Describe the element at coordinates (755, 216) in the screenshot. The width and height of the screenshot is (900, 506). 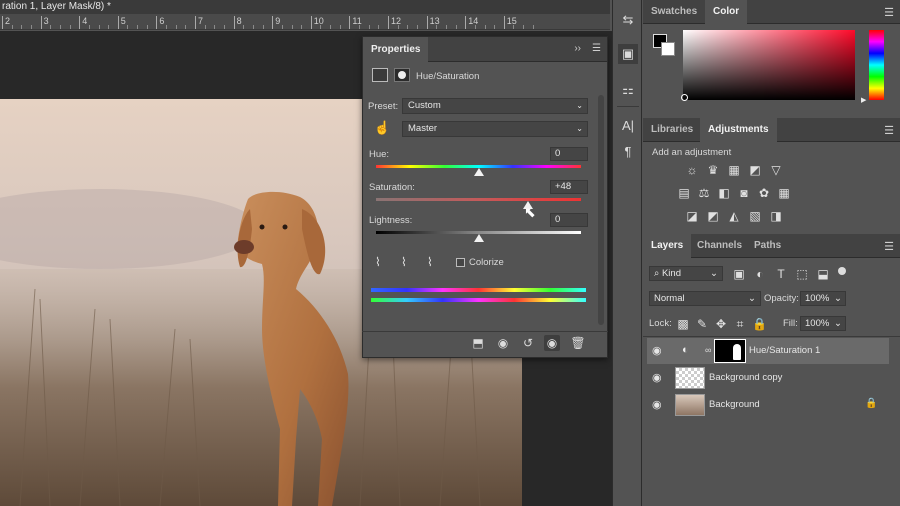
I see `gradient-map-icon: ▧` at that location.